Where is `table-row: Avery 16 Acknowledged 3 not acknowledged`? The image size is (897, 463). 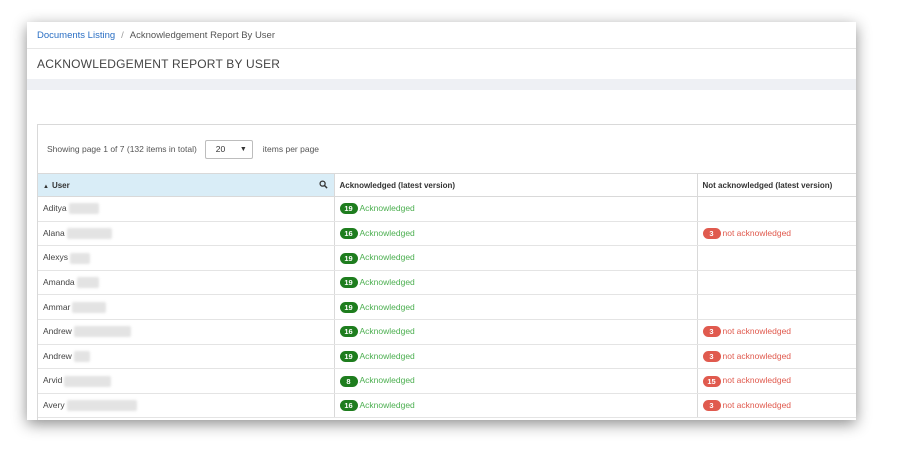
table-row: Avery 16 Acknowledged 3 not acknowledged is located at coordinates (447, 406).